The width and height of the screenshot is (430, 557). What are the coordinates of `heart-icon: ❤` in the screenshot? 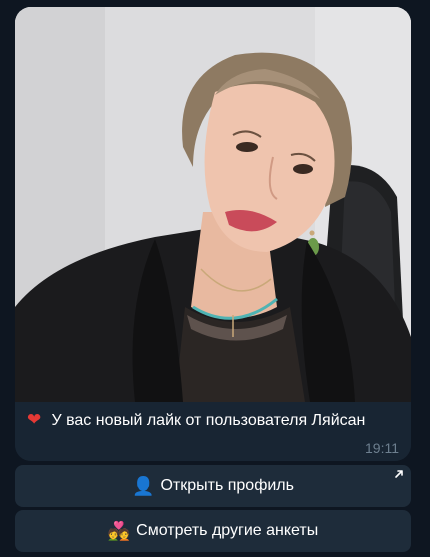 It's located at (34, 420).